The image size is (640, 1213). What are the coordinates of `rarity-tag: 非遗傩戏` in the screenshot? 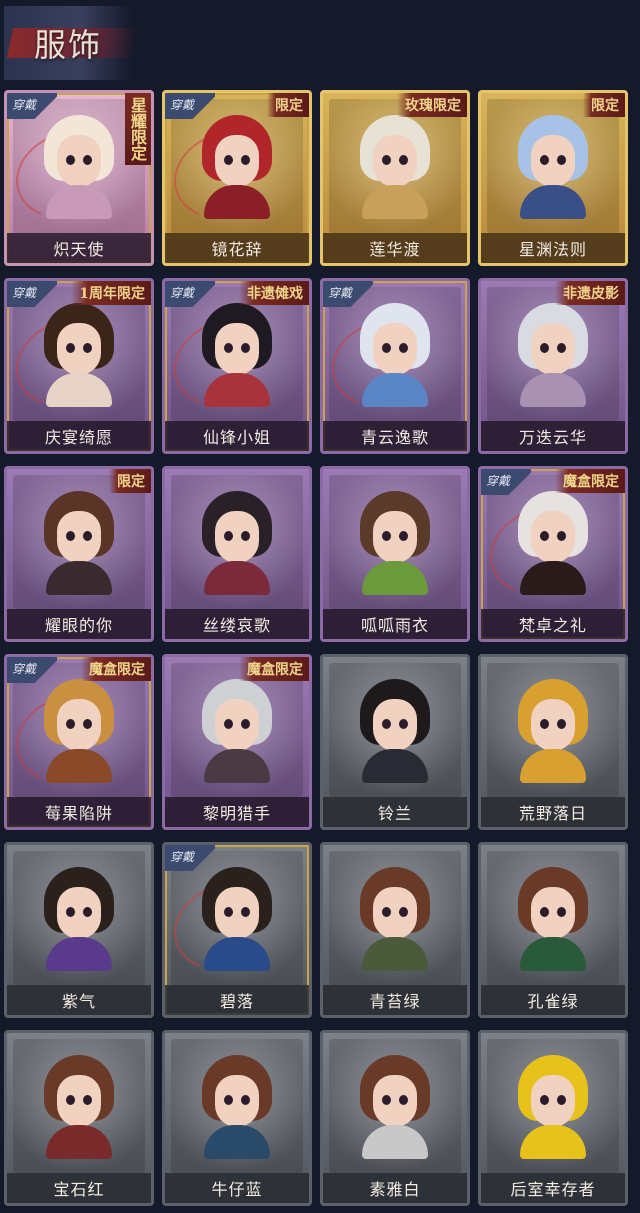 It's located at (274, 293).